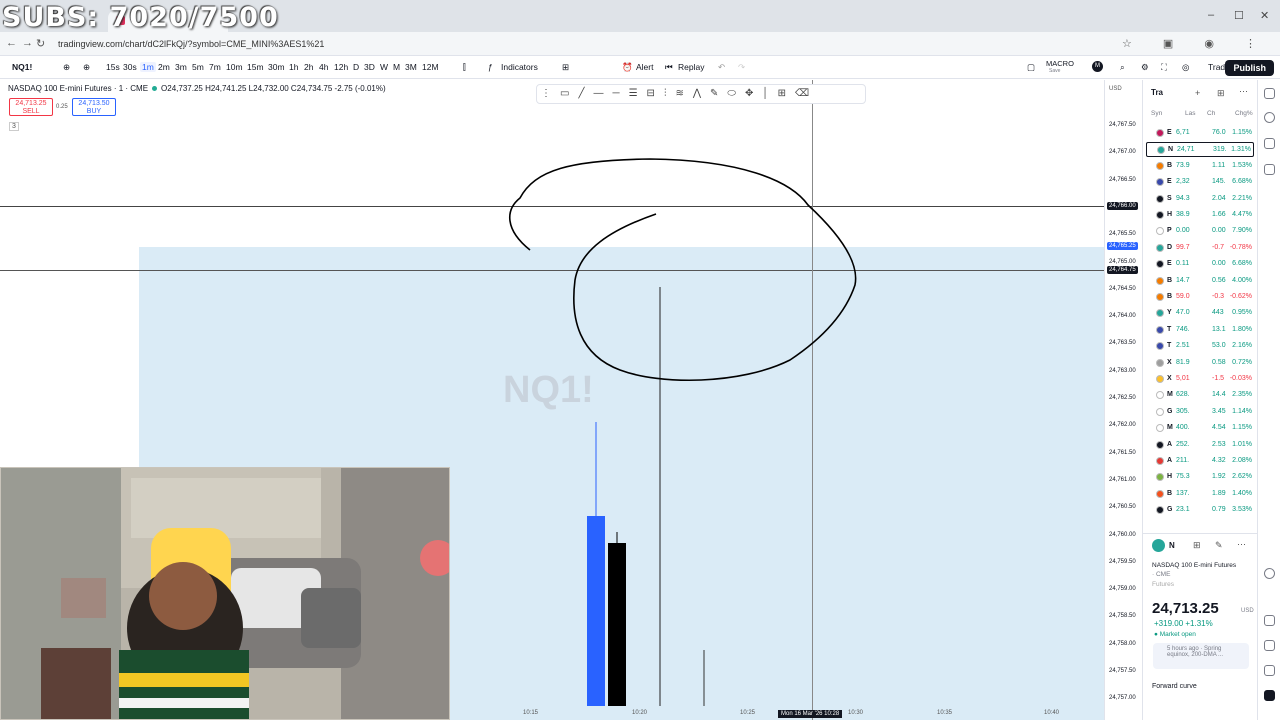 The height and width of the screenshot is (720, 1280). I want to click on chart-title: NASDAQ 100 E-mini Futures · 1 · CME, so click(78, 88).